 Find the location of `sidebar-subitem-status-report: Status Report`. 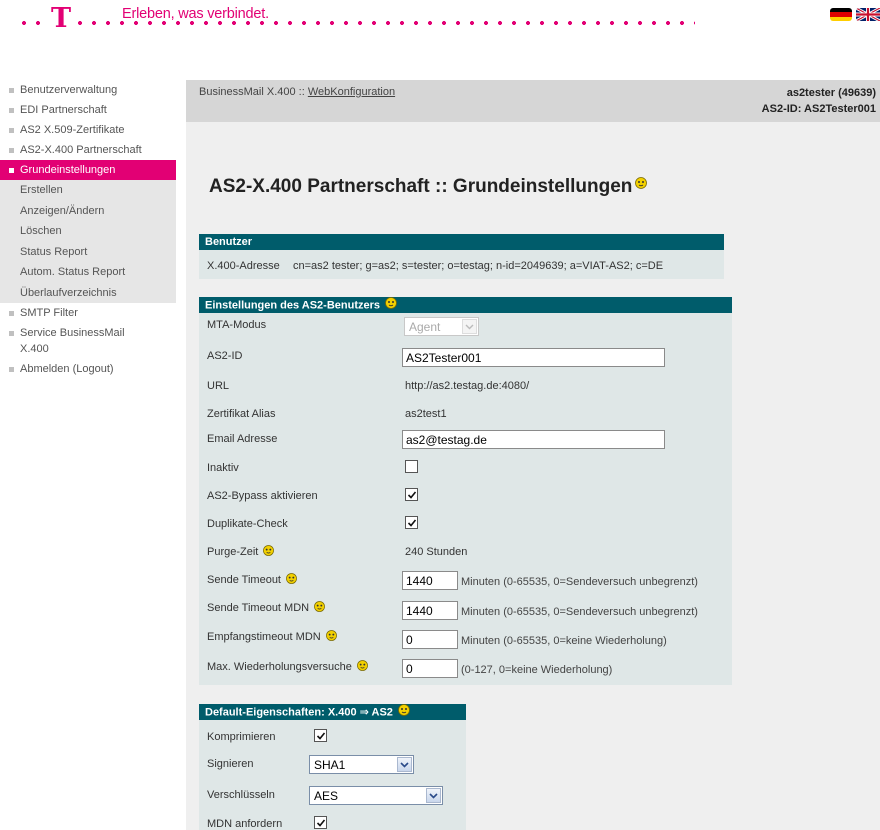

sidebar-subitem-status-report: Status Report is located at coordinates (88, 251).